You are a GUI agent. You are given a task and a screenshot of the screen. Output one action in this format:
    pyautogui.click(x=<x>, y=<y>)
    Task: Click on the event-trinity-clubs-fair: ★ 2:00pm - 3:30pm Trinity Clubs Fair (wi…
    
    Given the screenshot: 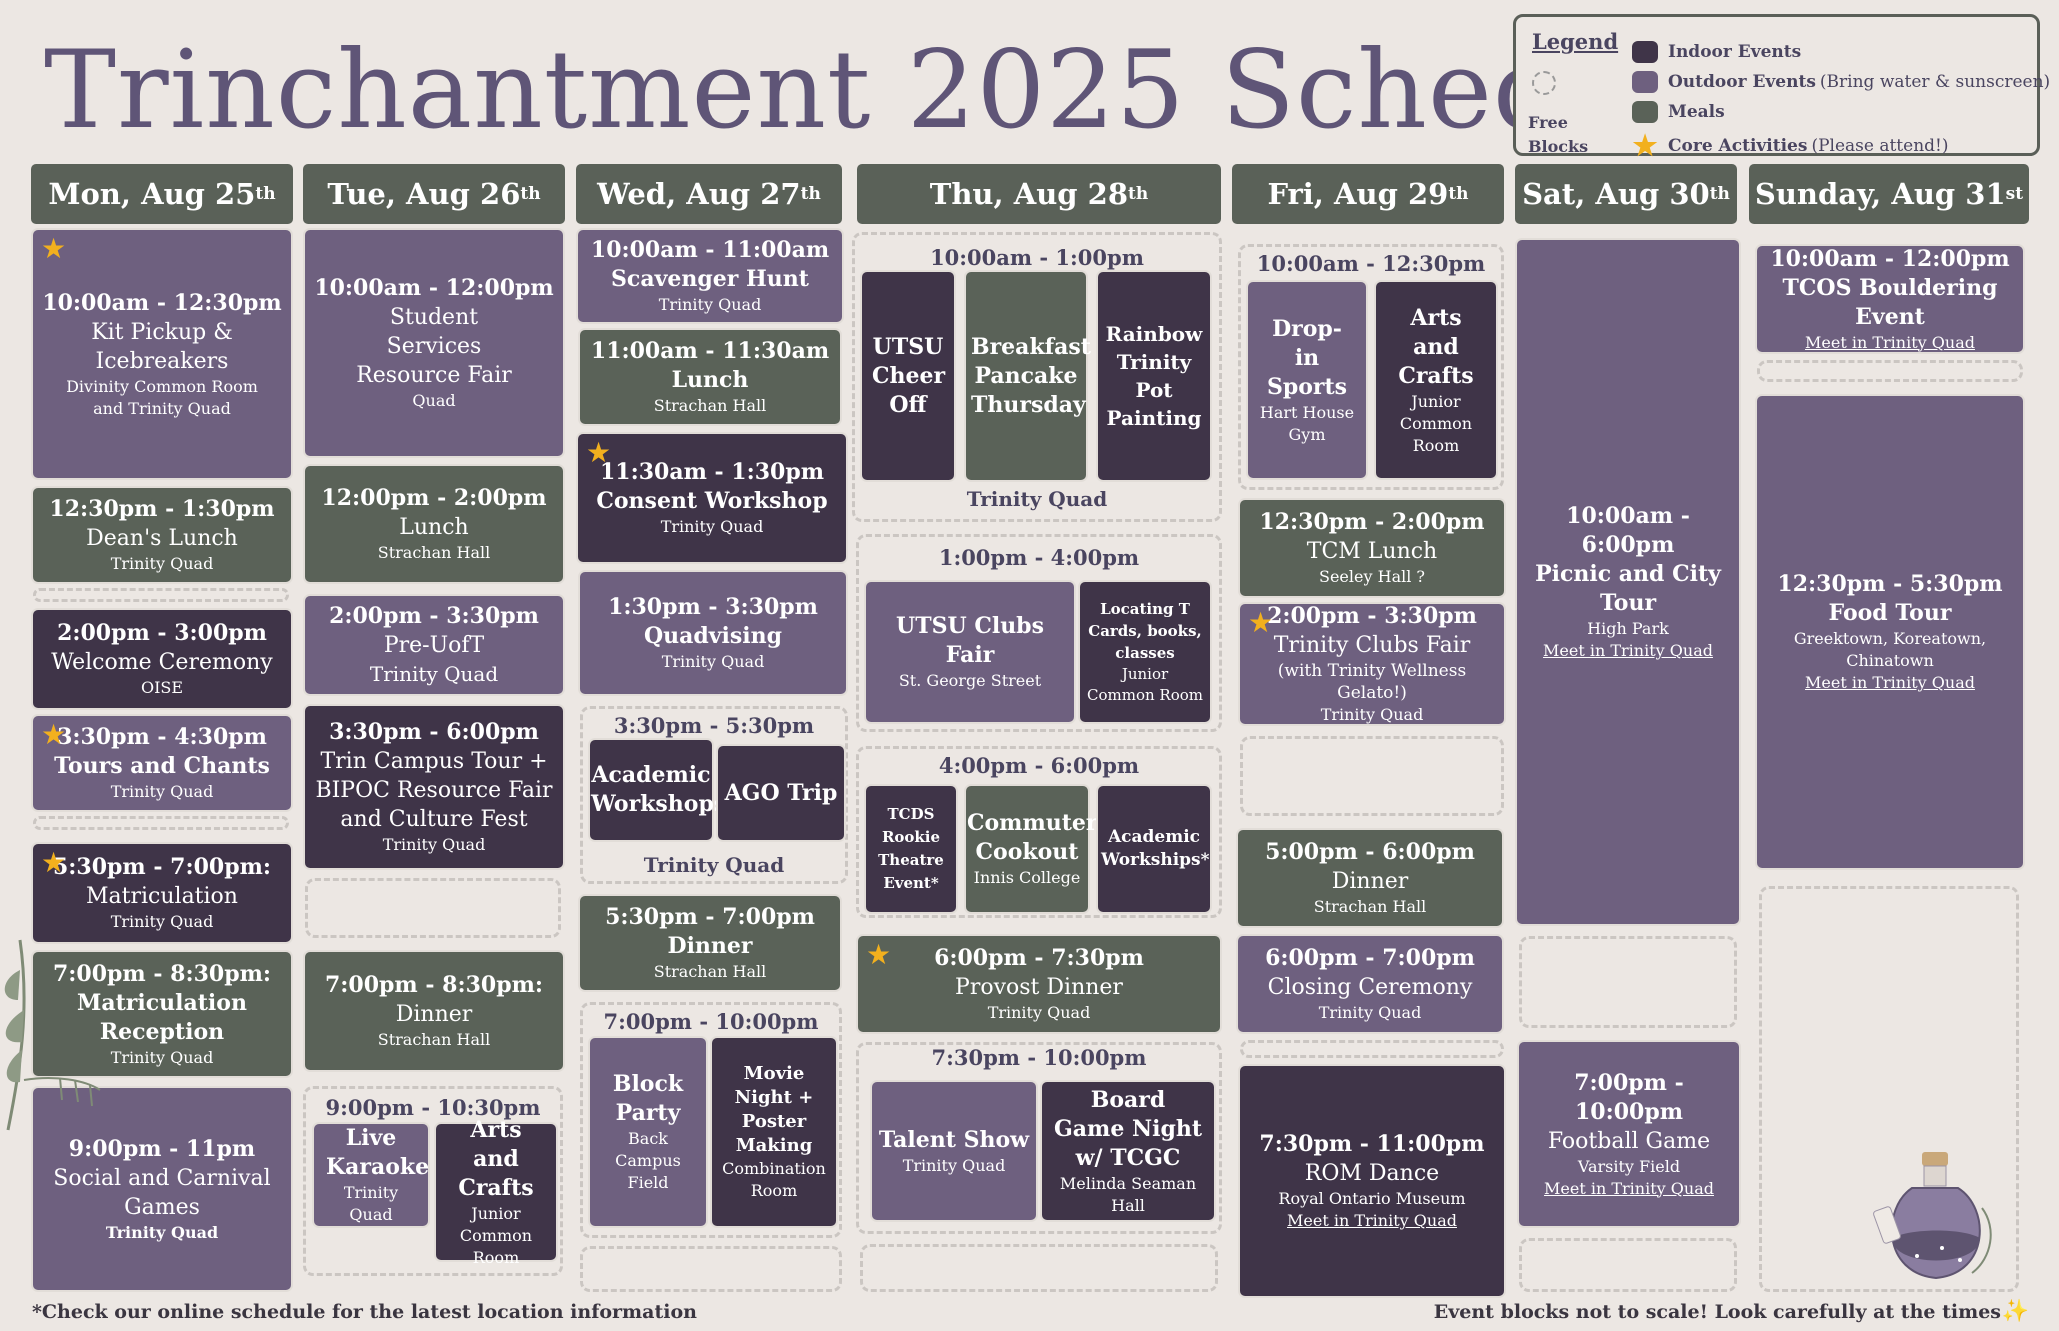 What is the action you would take?
    pyautogui.click(x=1372, y=664)
    